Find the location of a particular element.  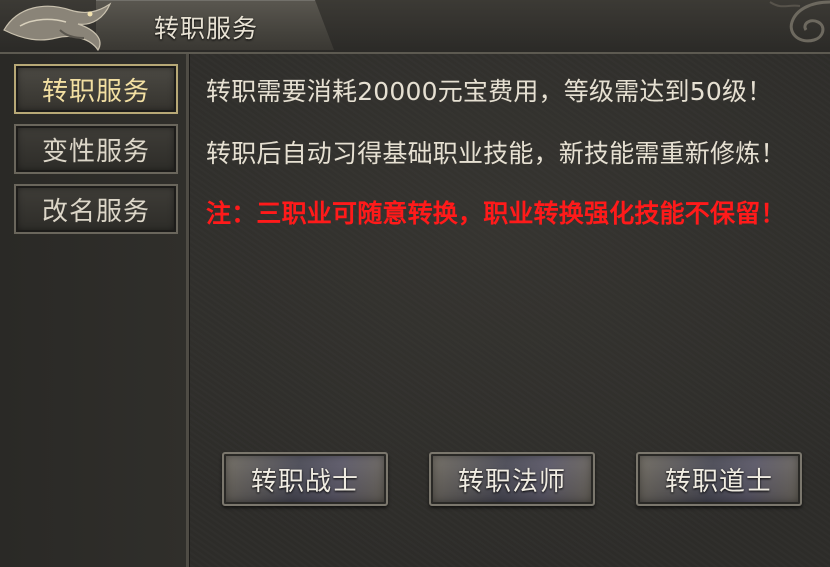

sidebar-item-label: 转职服务 is located at coordinates (95, 91).